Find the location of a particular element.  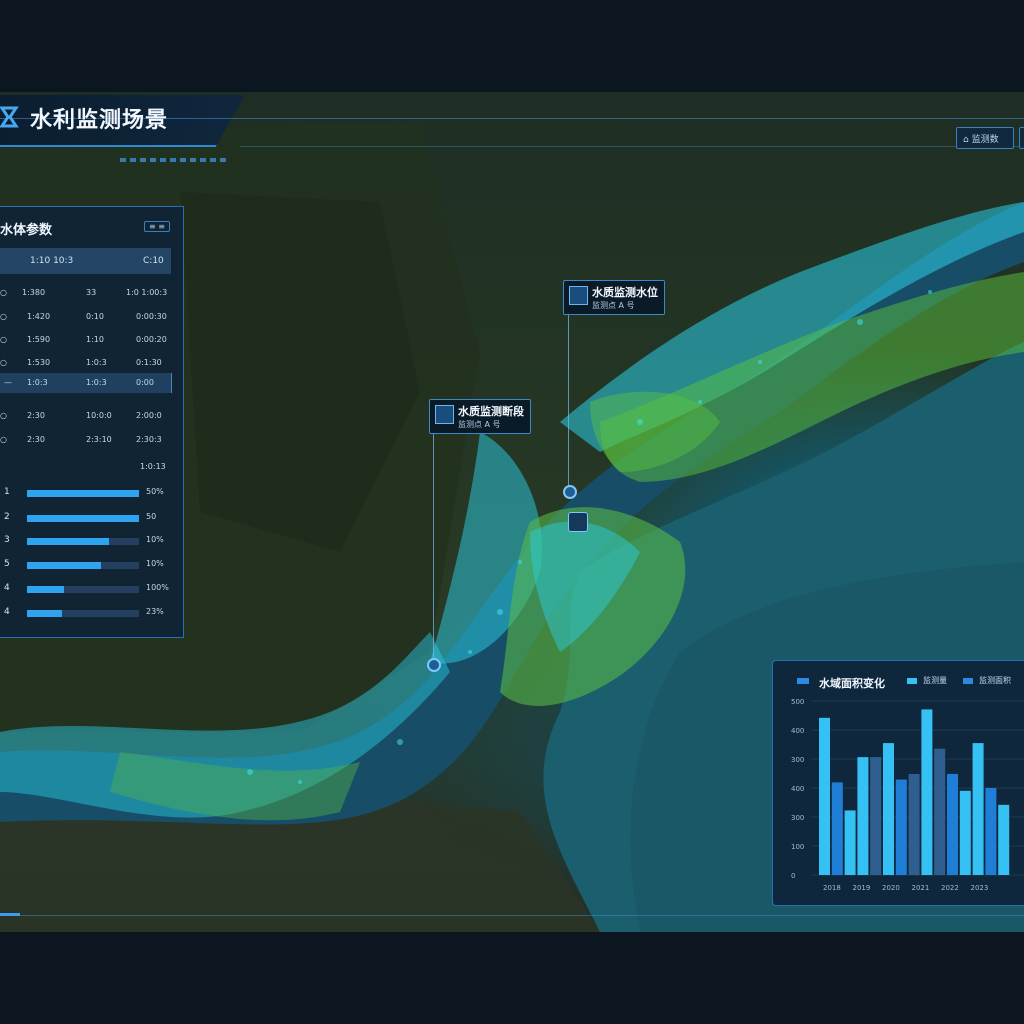

table-row: ○ 1:420 0:10 0:00:30 is located at coordinates (85, 317).